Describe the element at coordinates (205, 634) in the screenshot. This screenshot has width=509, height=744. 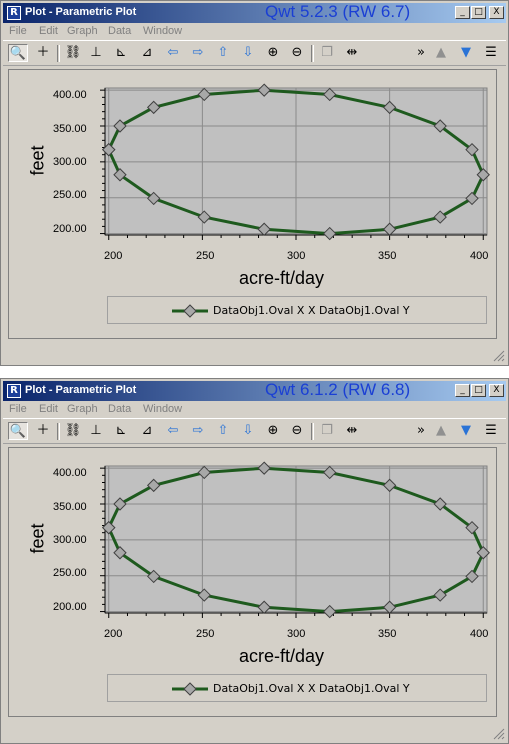
I see `x-tick-label: 250` at that location.